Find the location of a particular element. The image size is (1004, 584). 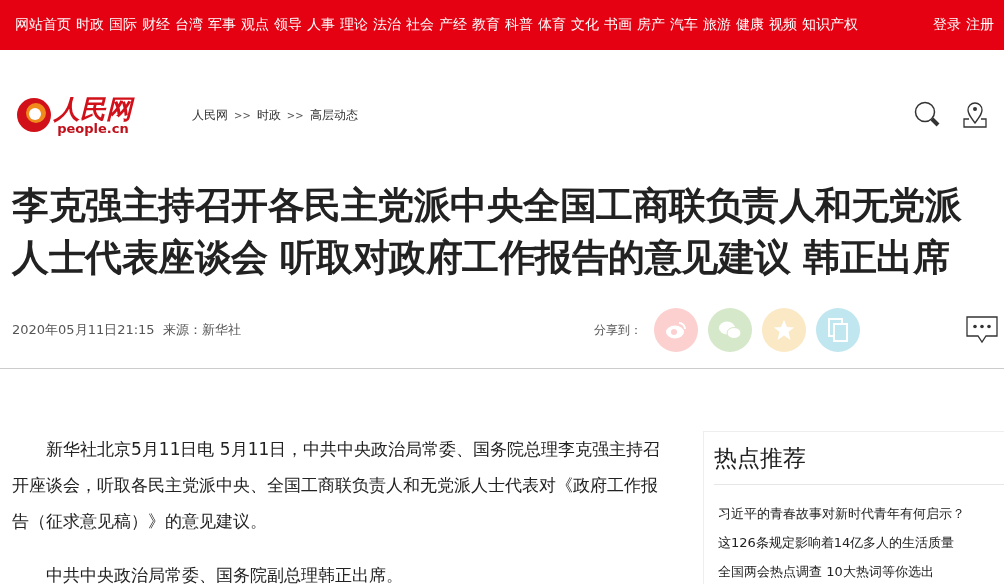

nav-link: 旅游 is located at coordinates (717, 25).